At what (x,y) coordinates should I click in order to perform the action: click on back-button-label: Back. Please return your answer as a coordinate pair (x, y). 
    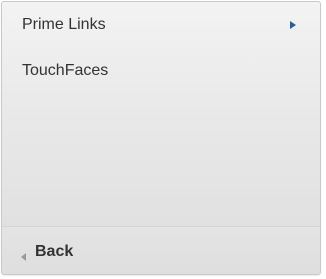
    Looking at the image, I should click on (54, 251).